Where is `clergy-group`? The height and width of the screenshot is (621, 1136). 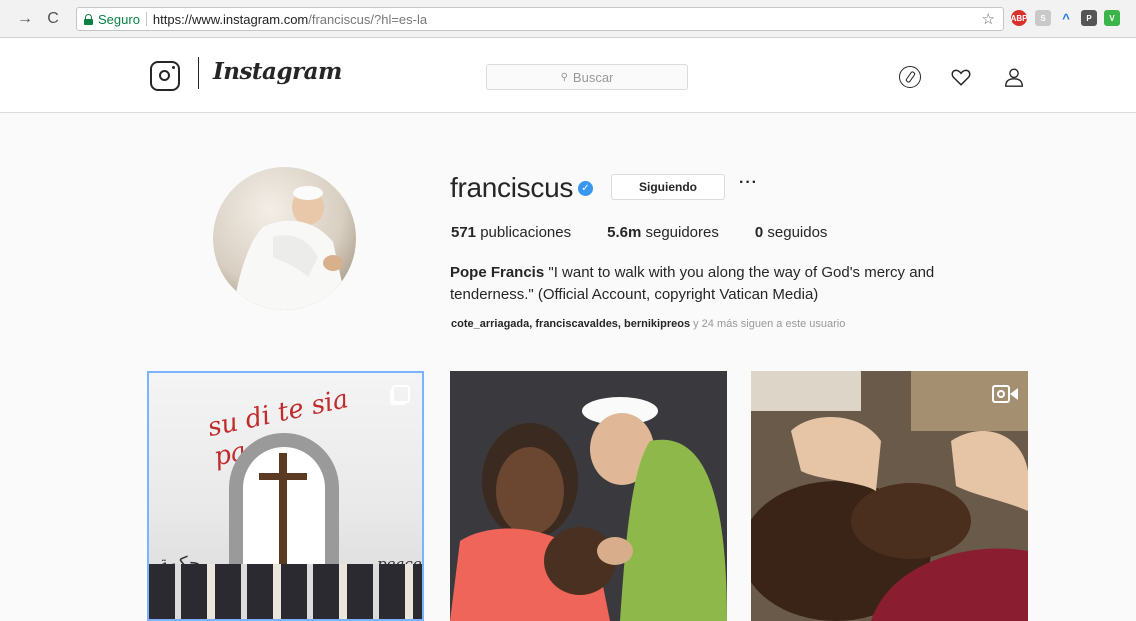
clergy-group is located at coordinates (285, 591).